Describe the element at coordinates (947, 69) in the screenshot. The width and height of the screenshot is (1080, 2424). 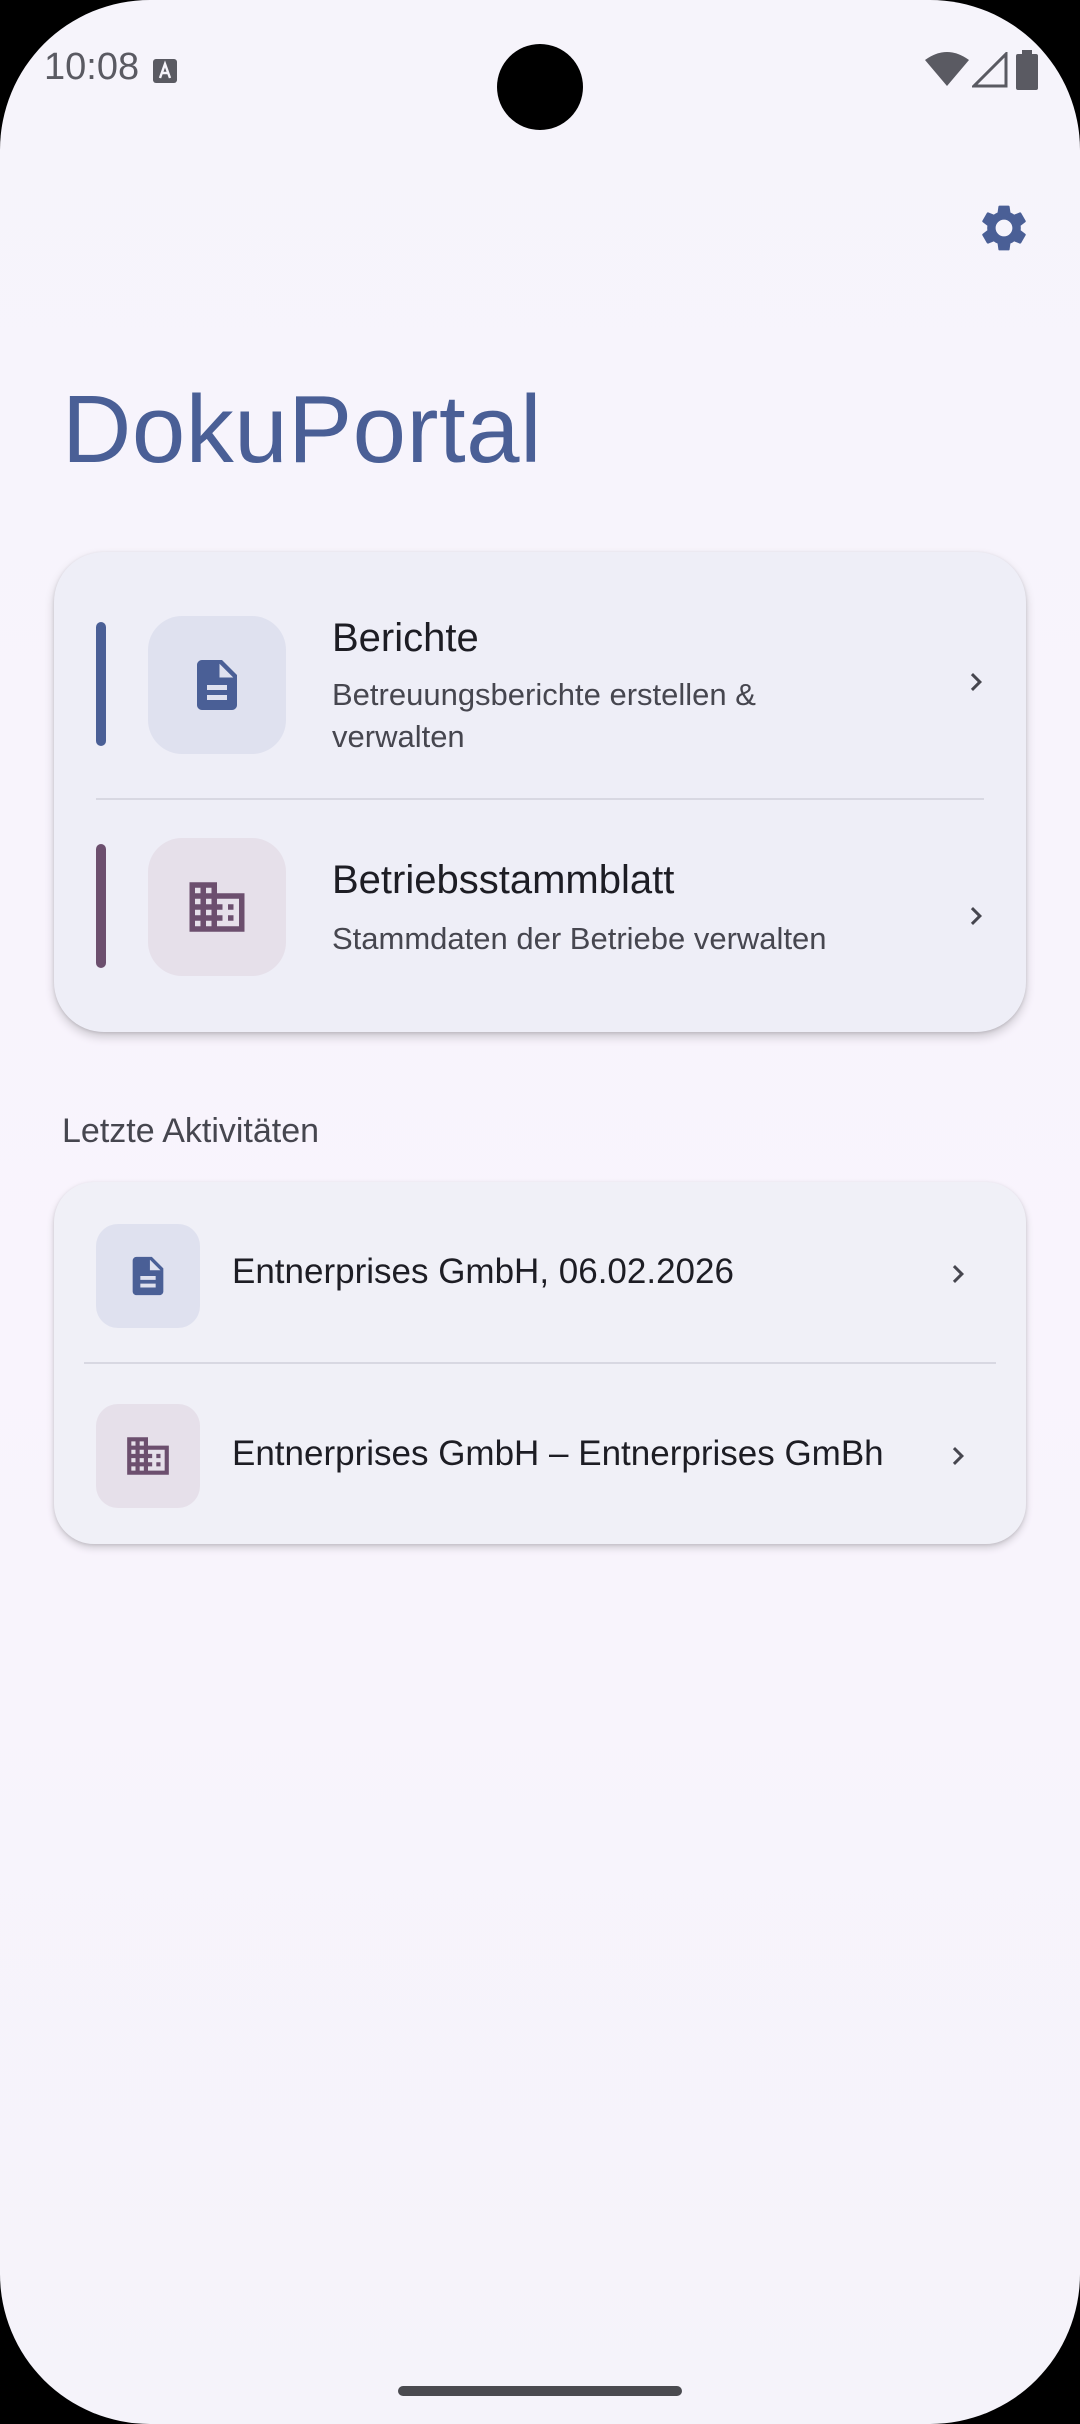
I see `wifi-icon` at that location.